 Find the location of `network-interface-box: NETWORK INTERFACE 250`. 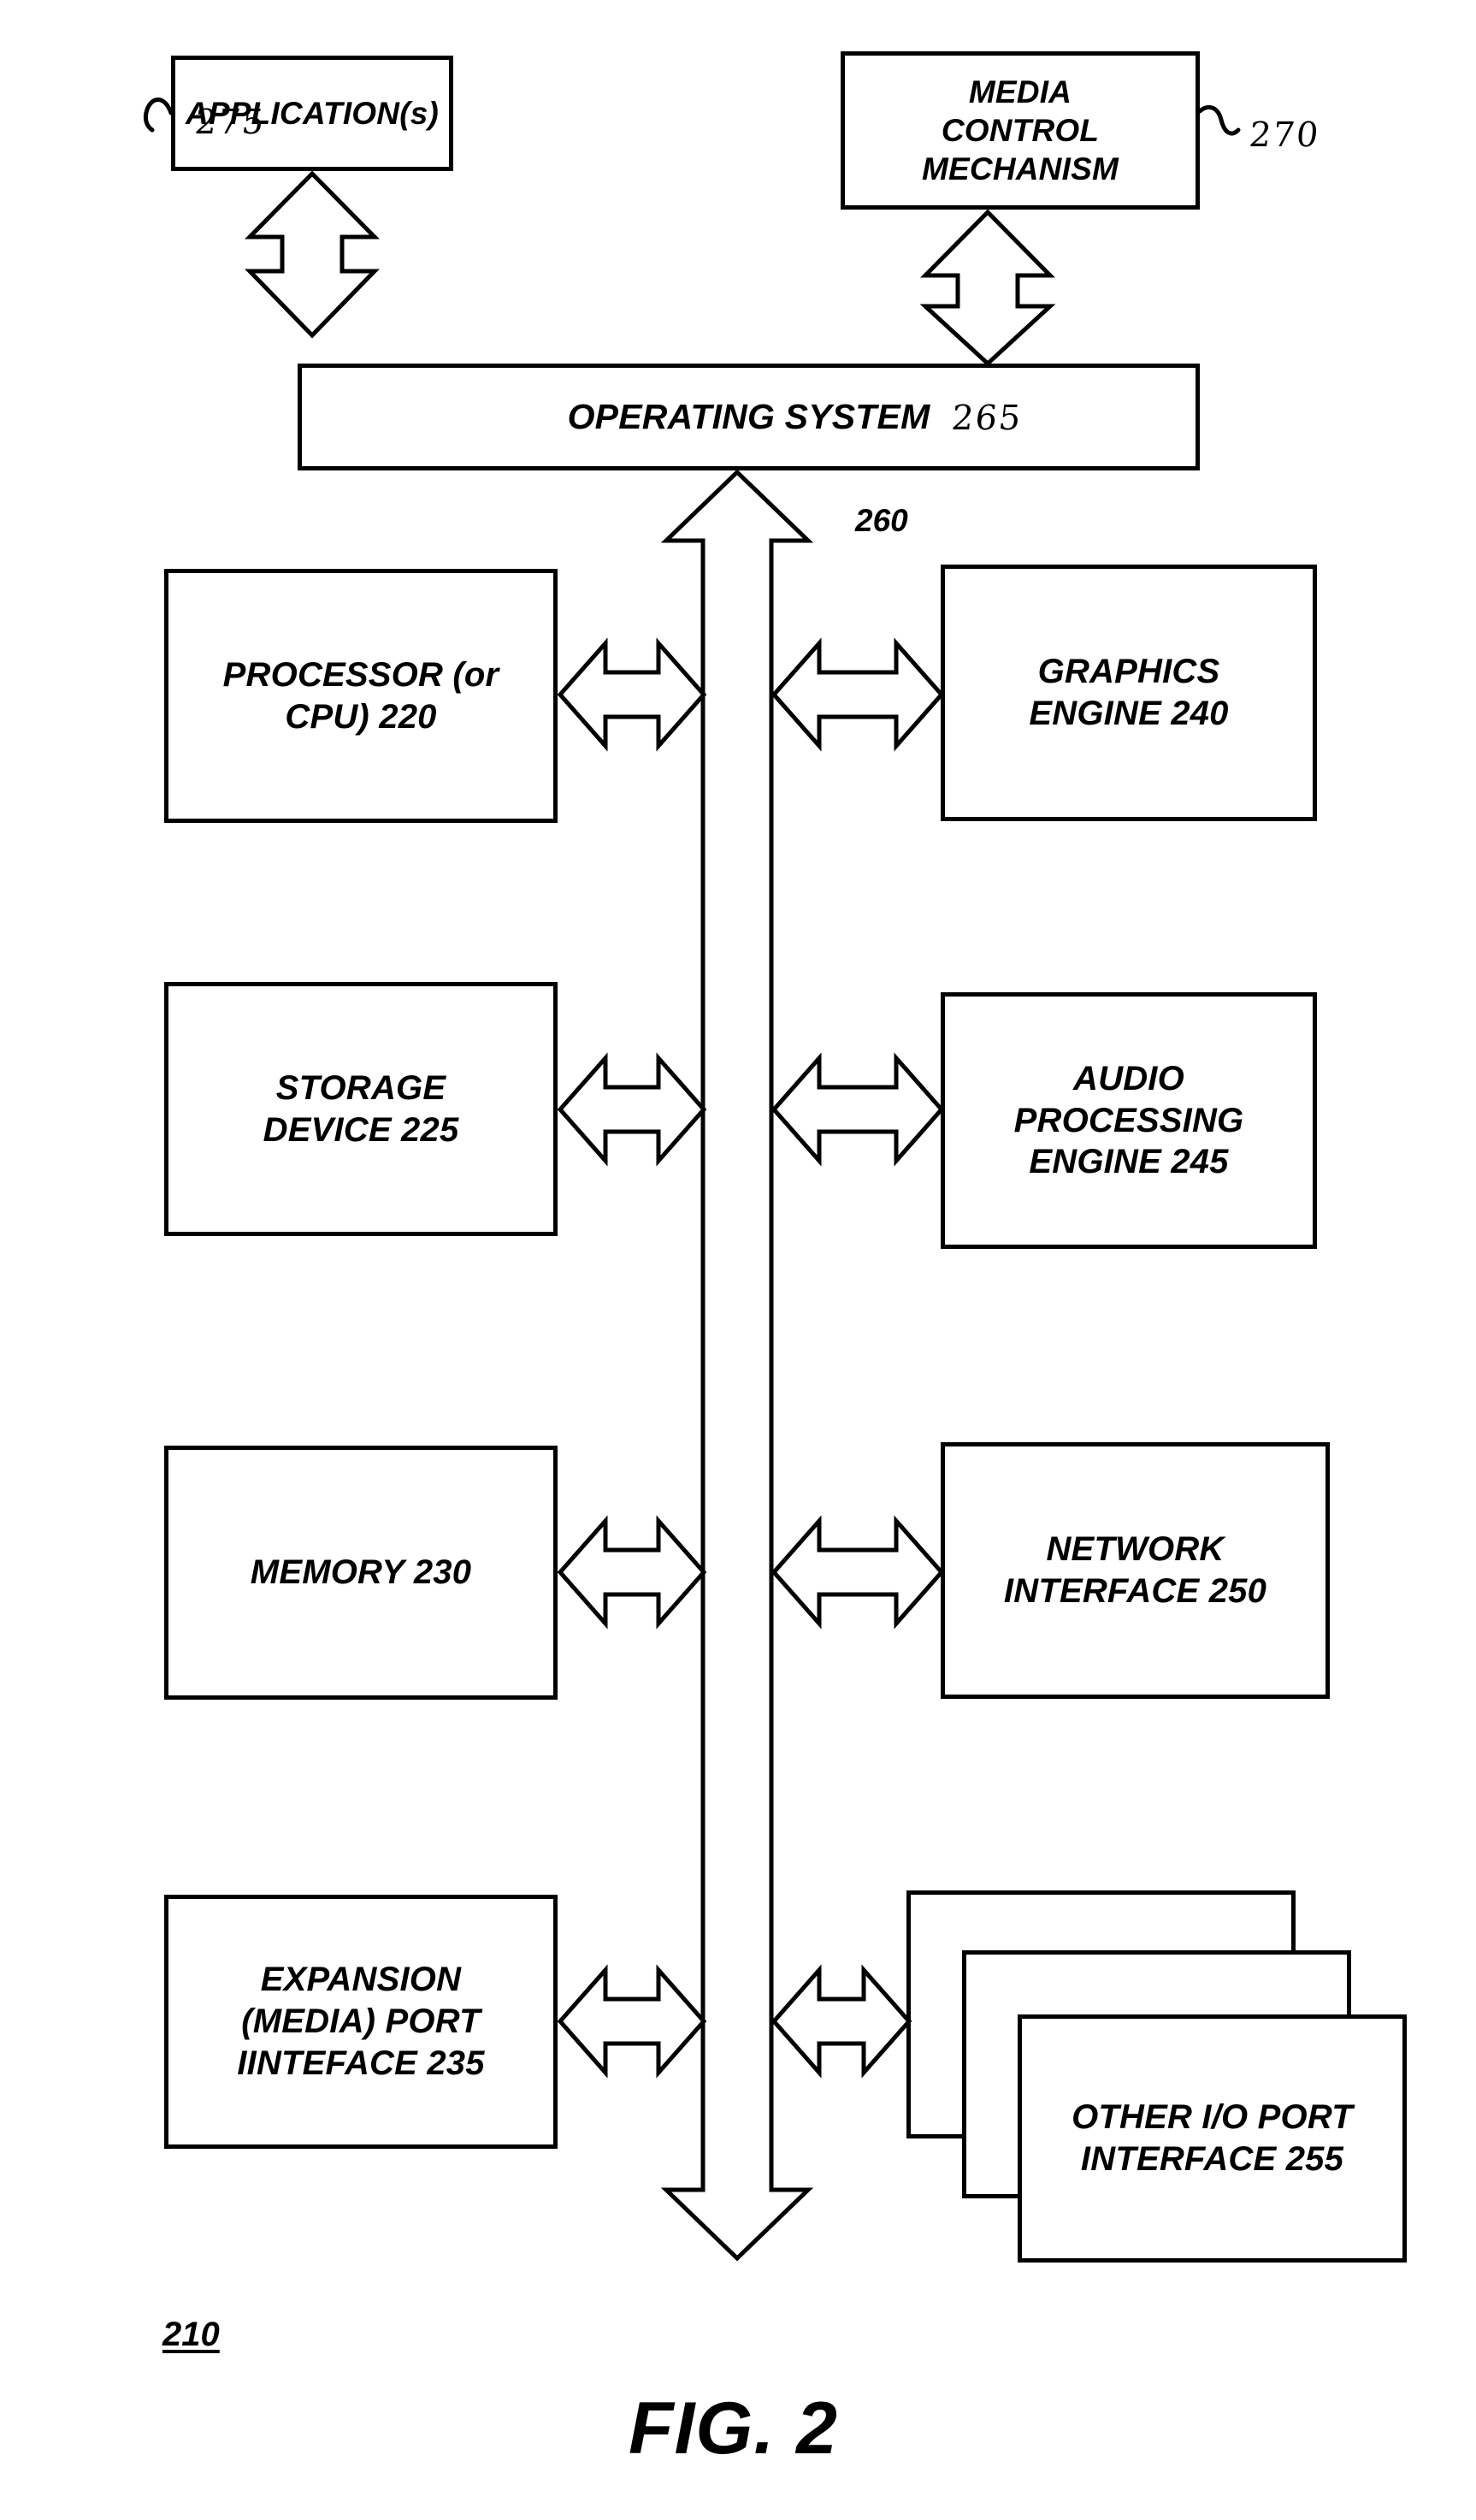

network-interface-box: NETWORK INTERFACE 250 is located at coordinates (1135, 1571).